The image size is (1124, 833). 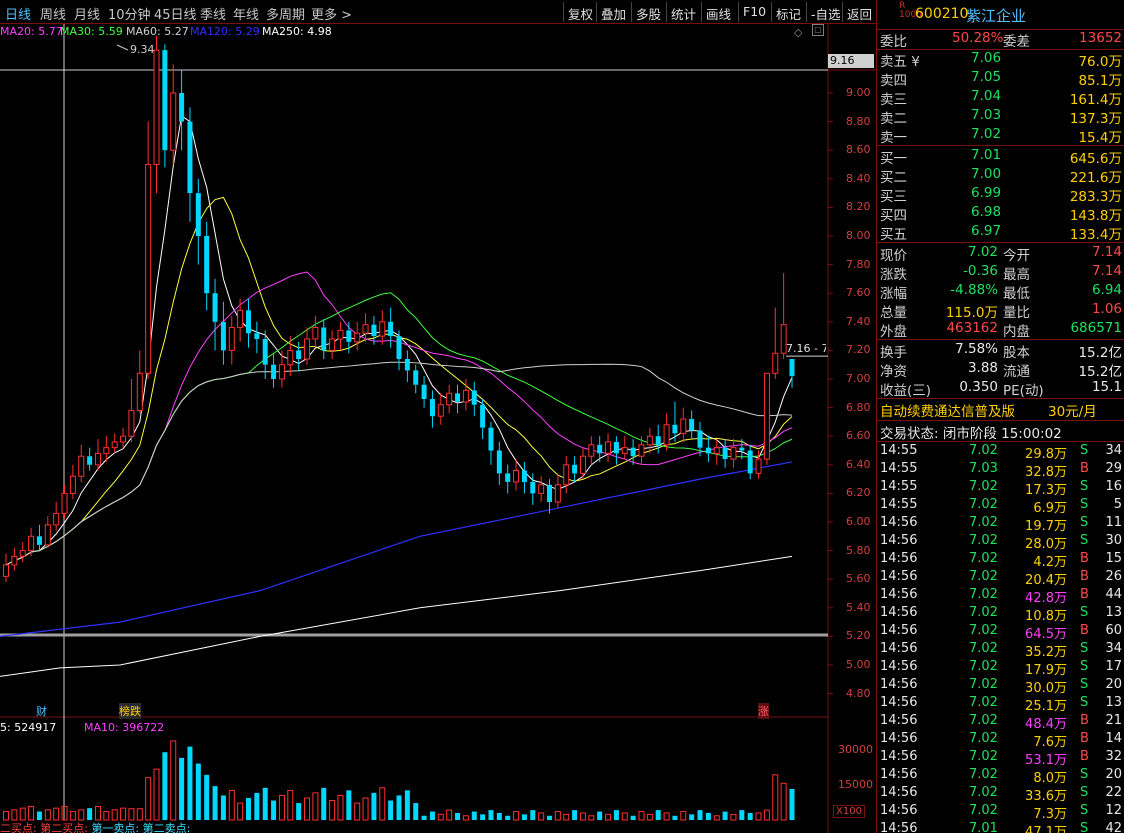 I want to click on price-tick-label: 7.80, so click(x=858, y=264).